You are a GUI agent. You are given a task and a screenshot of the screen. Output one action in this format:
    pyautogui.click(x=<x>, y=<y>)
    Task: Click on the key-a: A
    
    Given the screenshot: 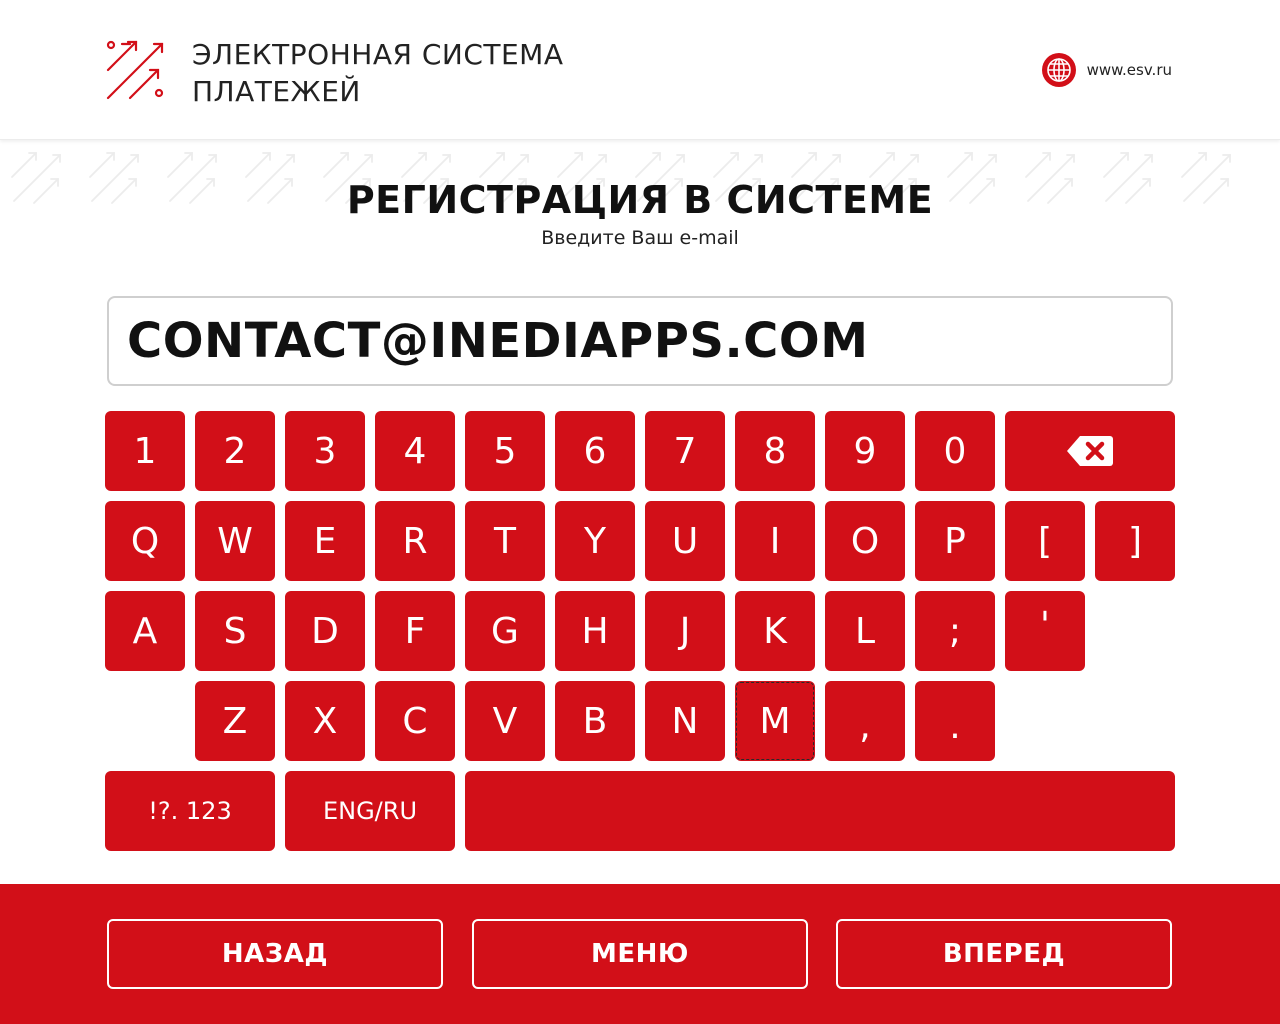 What is the action you would take?
    pyautogui.click(x=145, y=631)
    